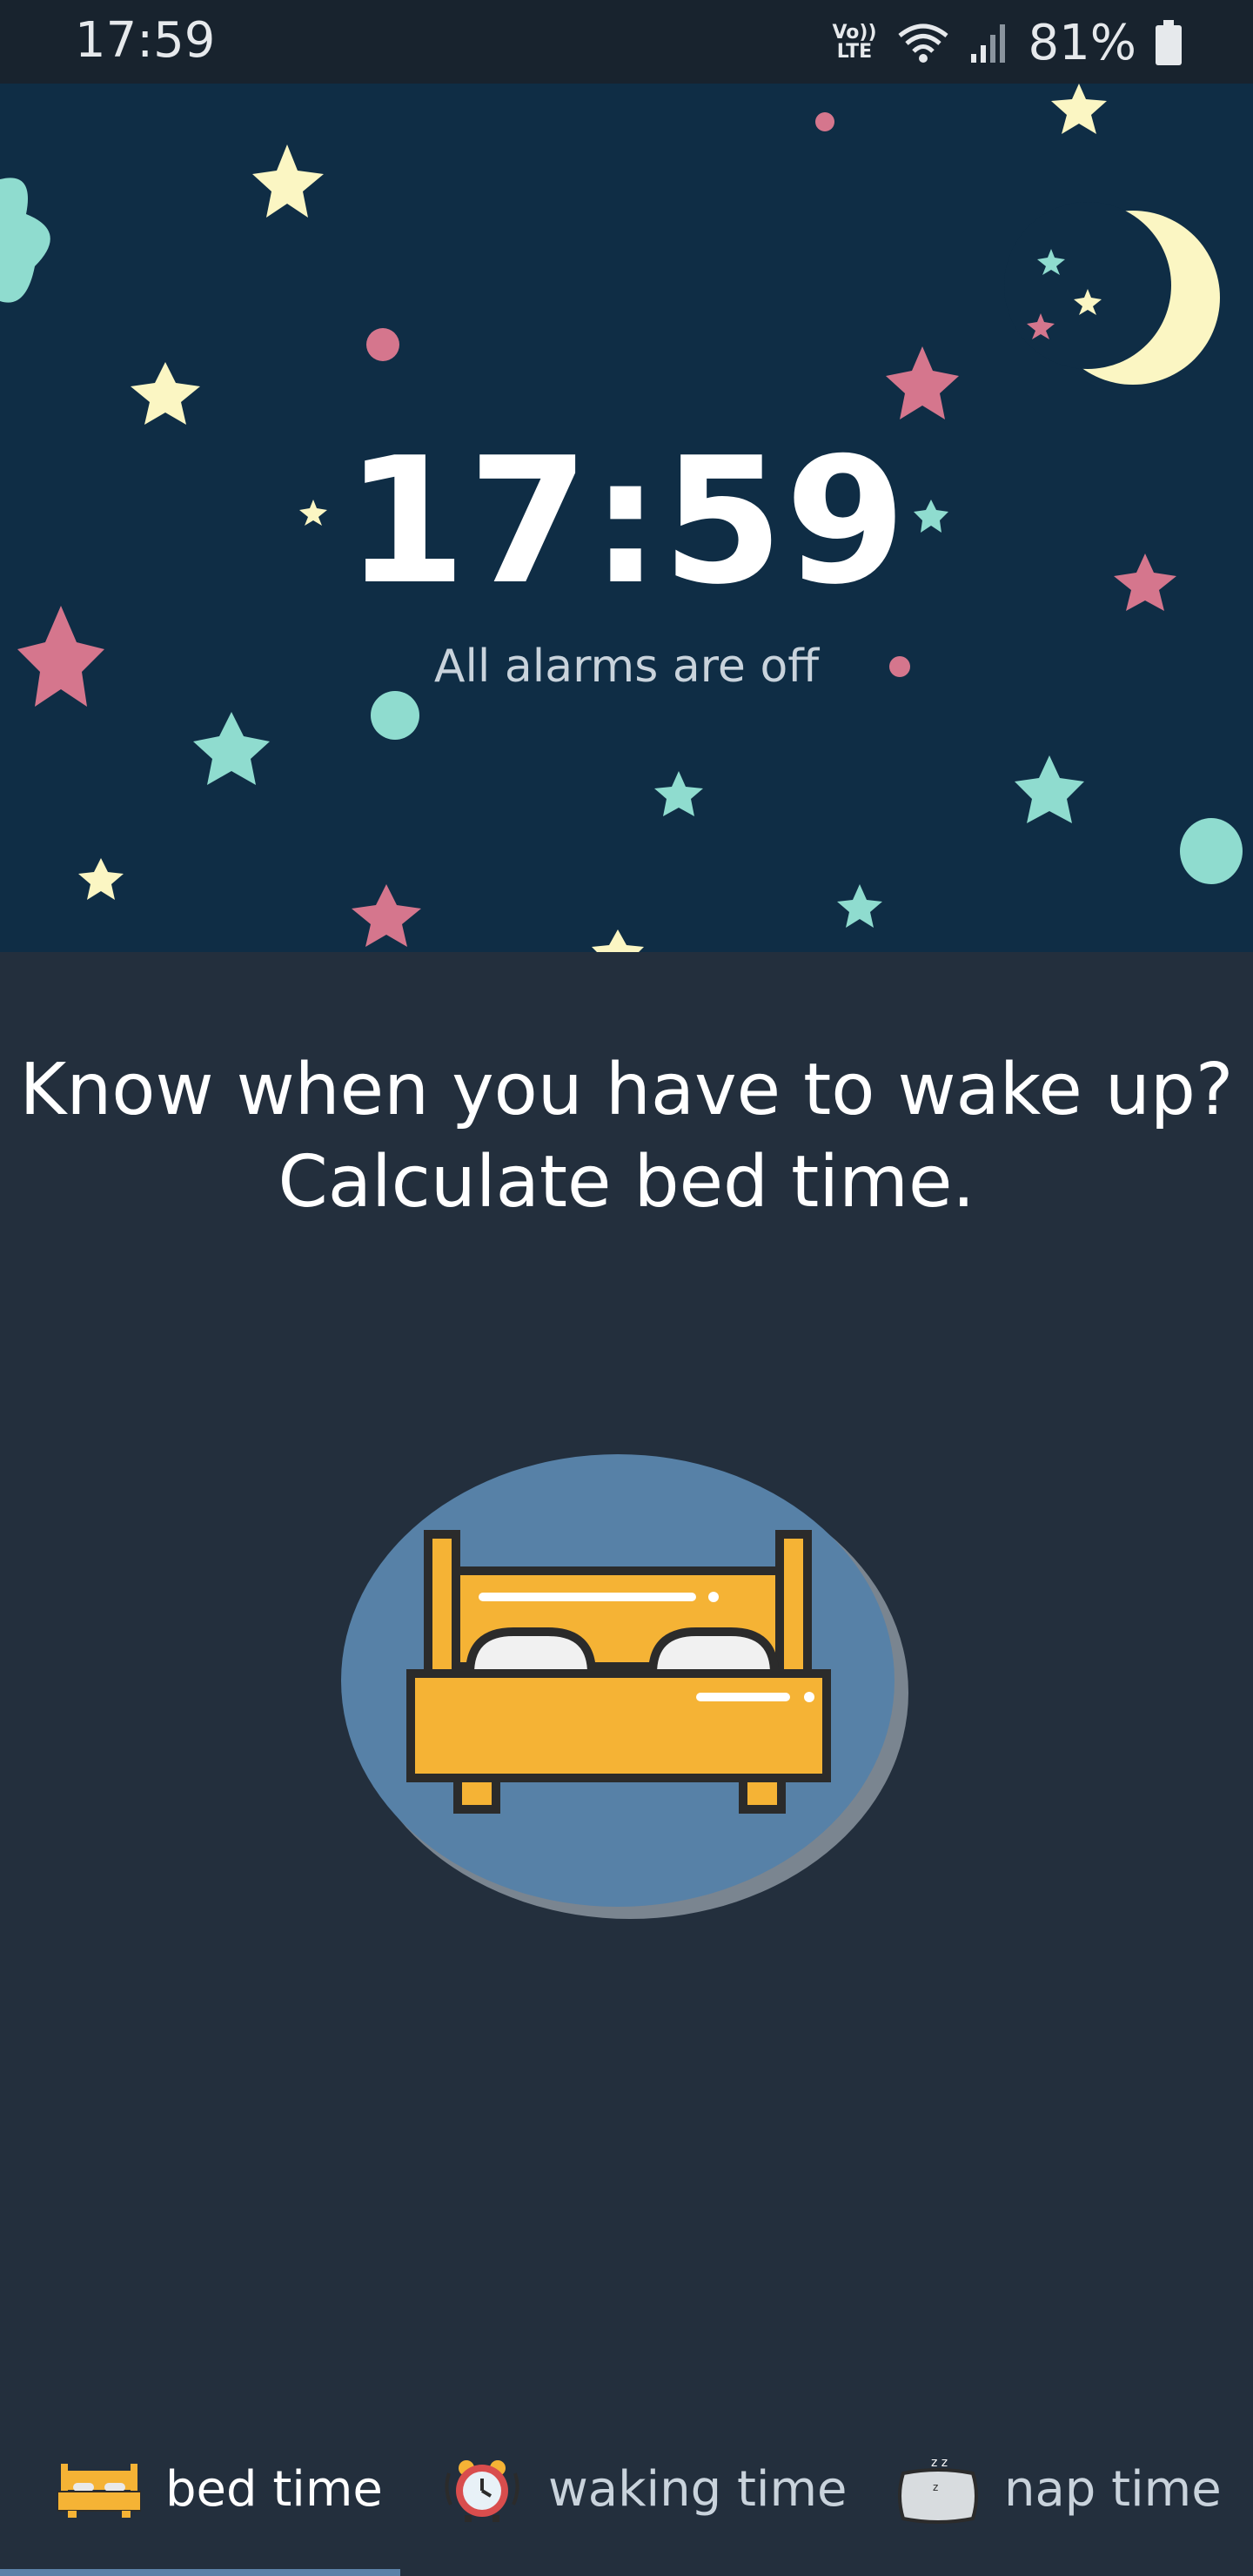 The image size is (1253, 2576). Describe the element at coordinates (1007, 43) in the screenshot. I see `status-icons: Vo)) LTE 81%` at that location.